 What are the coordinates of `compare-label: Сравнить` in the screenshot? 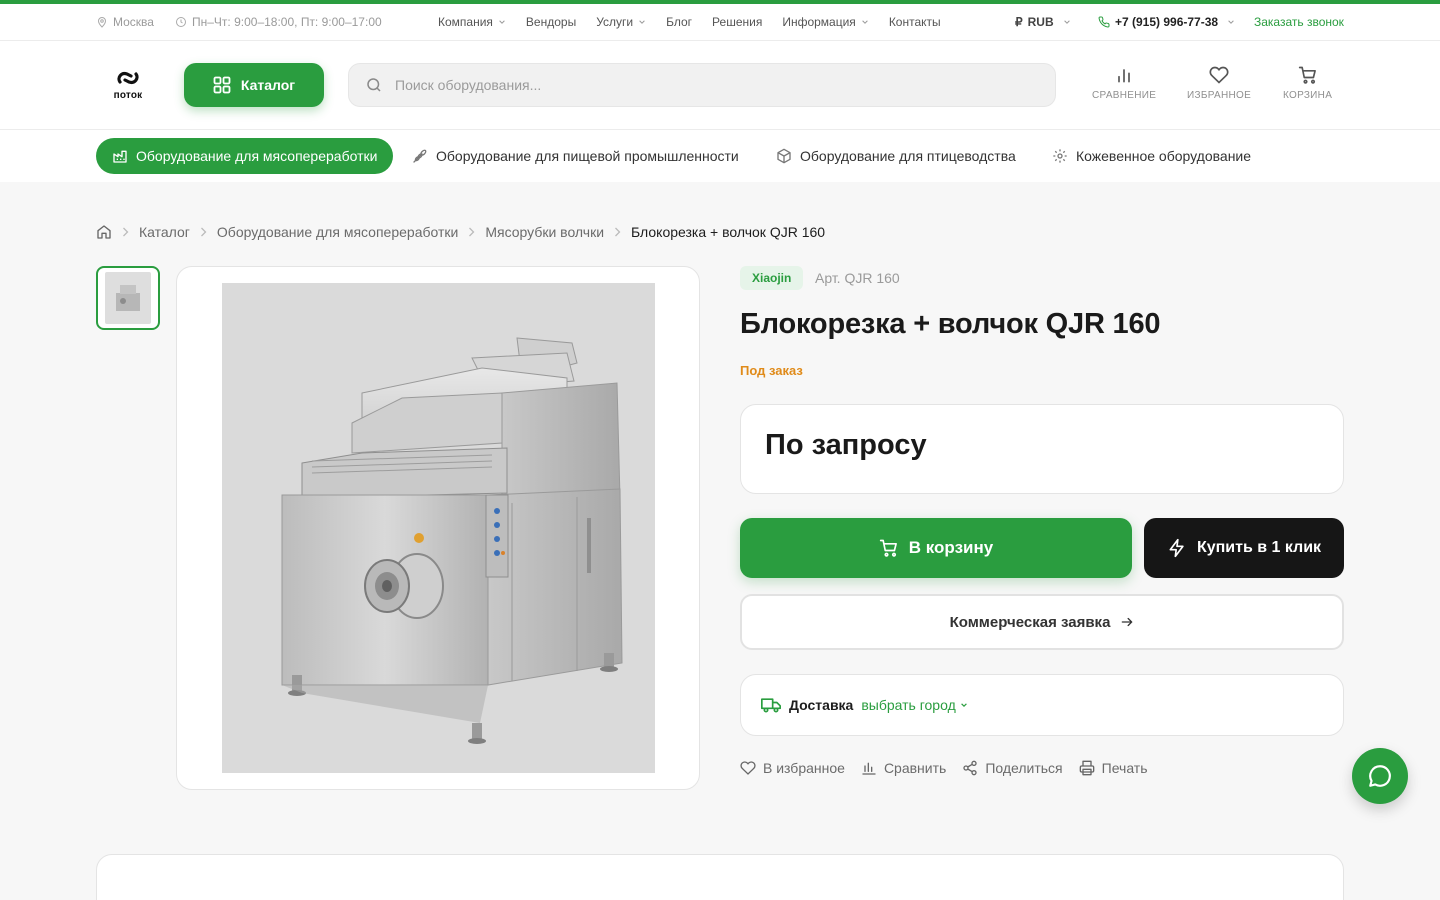 It's located at (915, 768).